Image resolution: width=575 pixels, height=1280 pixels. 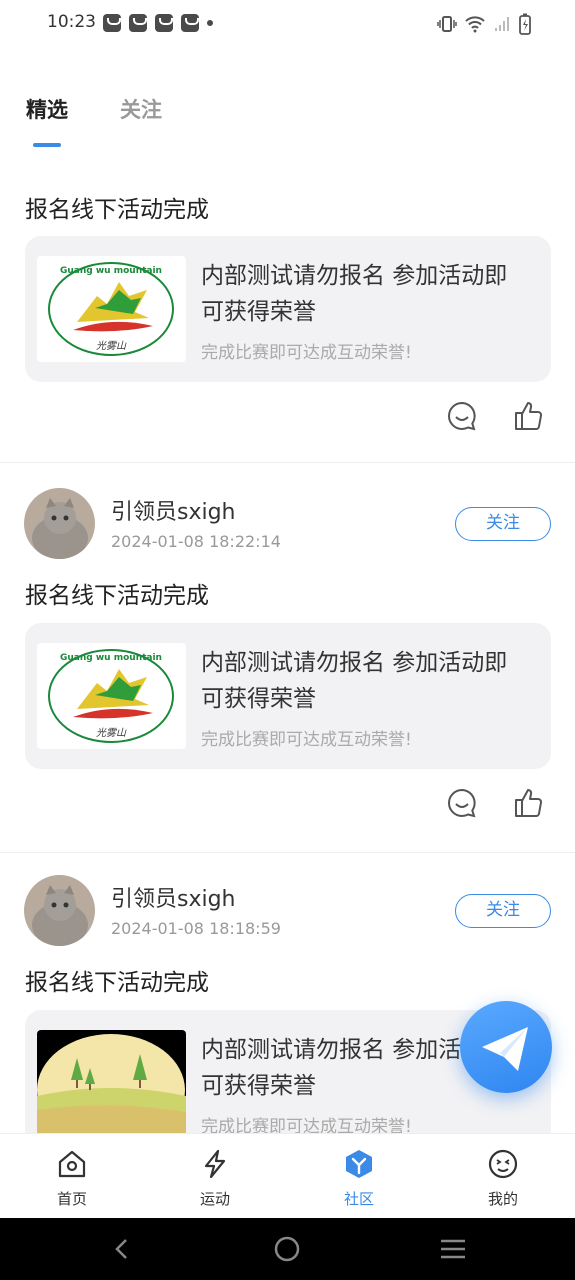 I want to click on tab-following: 关注, so click(x=141, y=109).